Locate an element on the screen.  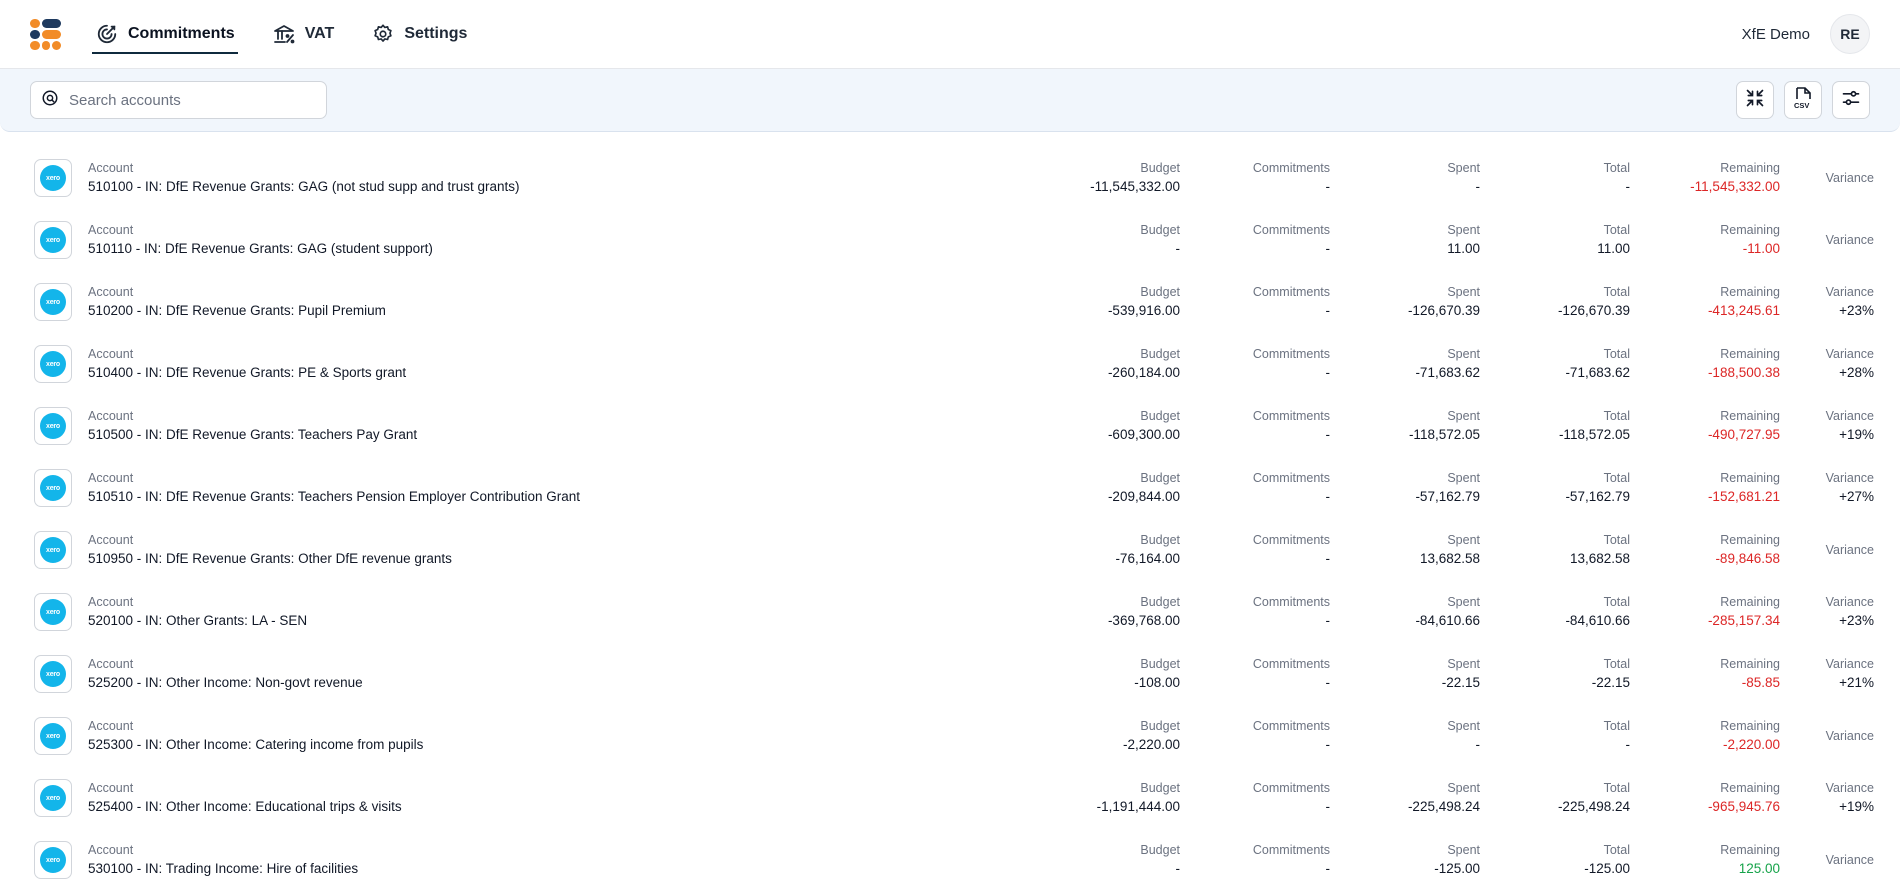
total-value: -118,572.05 is located at coordinates (1594, 434).